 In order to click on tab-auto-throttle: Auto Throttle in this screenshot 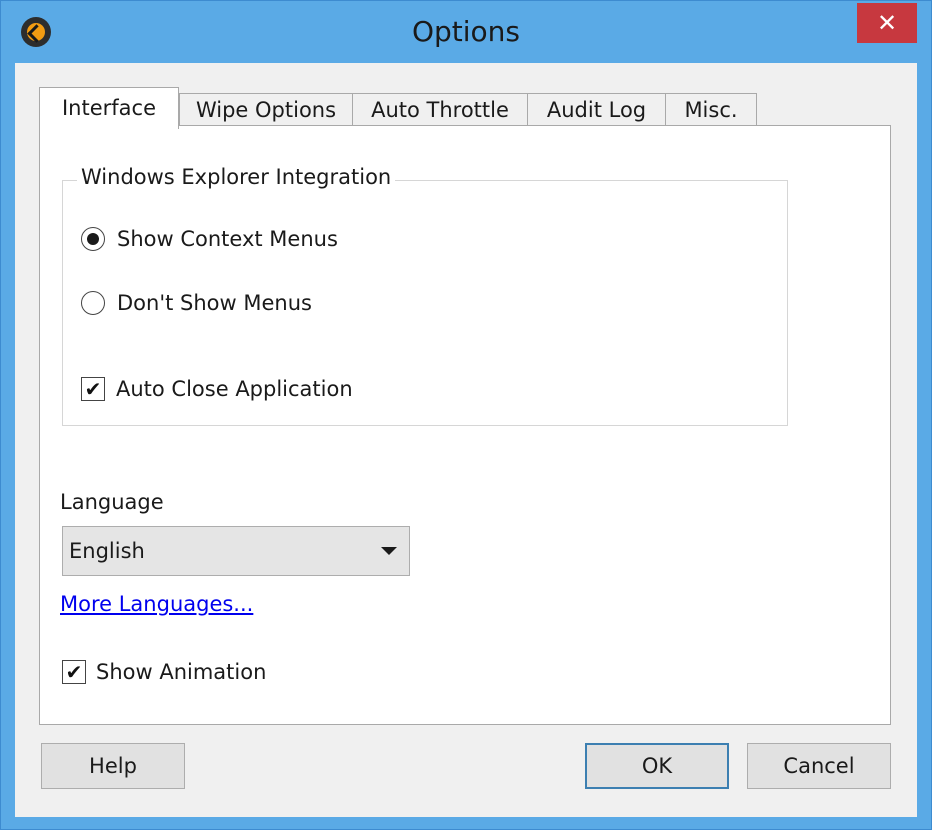, I will do `click(440, 110)`.